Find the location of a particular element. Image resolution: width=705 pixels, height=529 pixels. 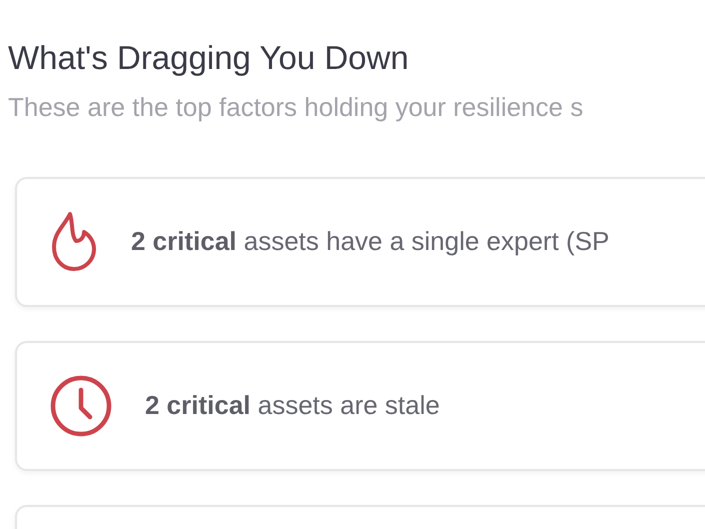

section-heading: What's Dragging You Down is located at coordinates (209, 58).